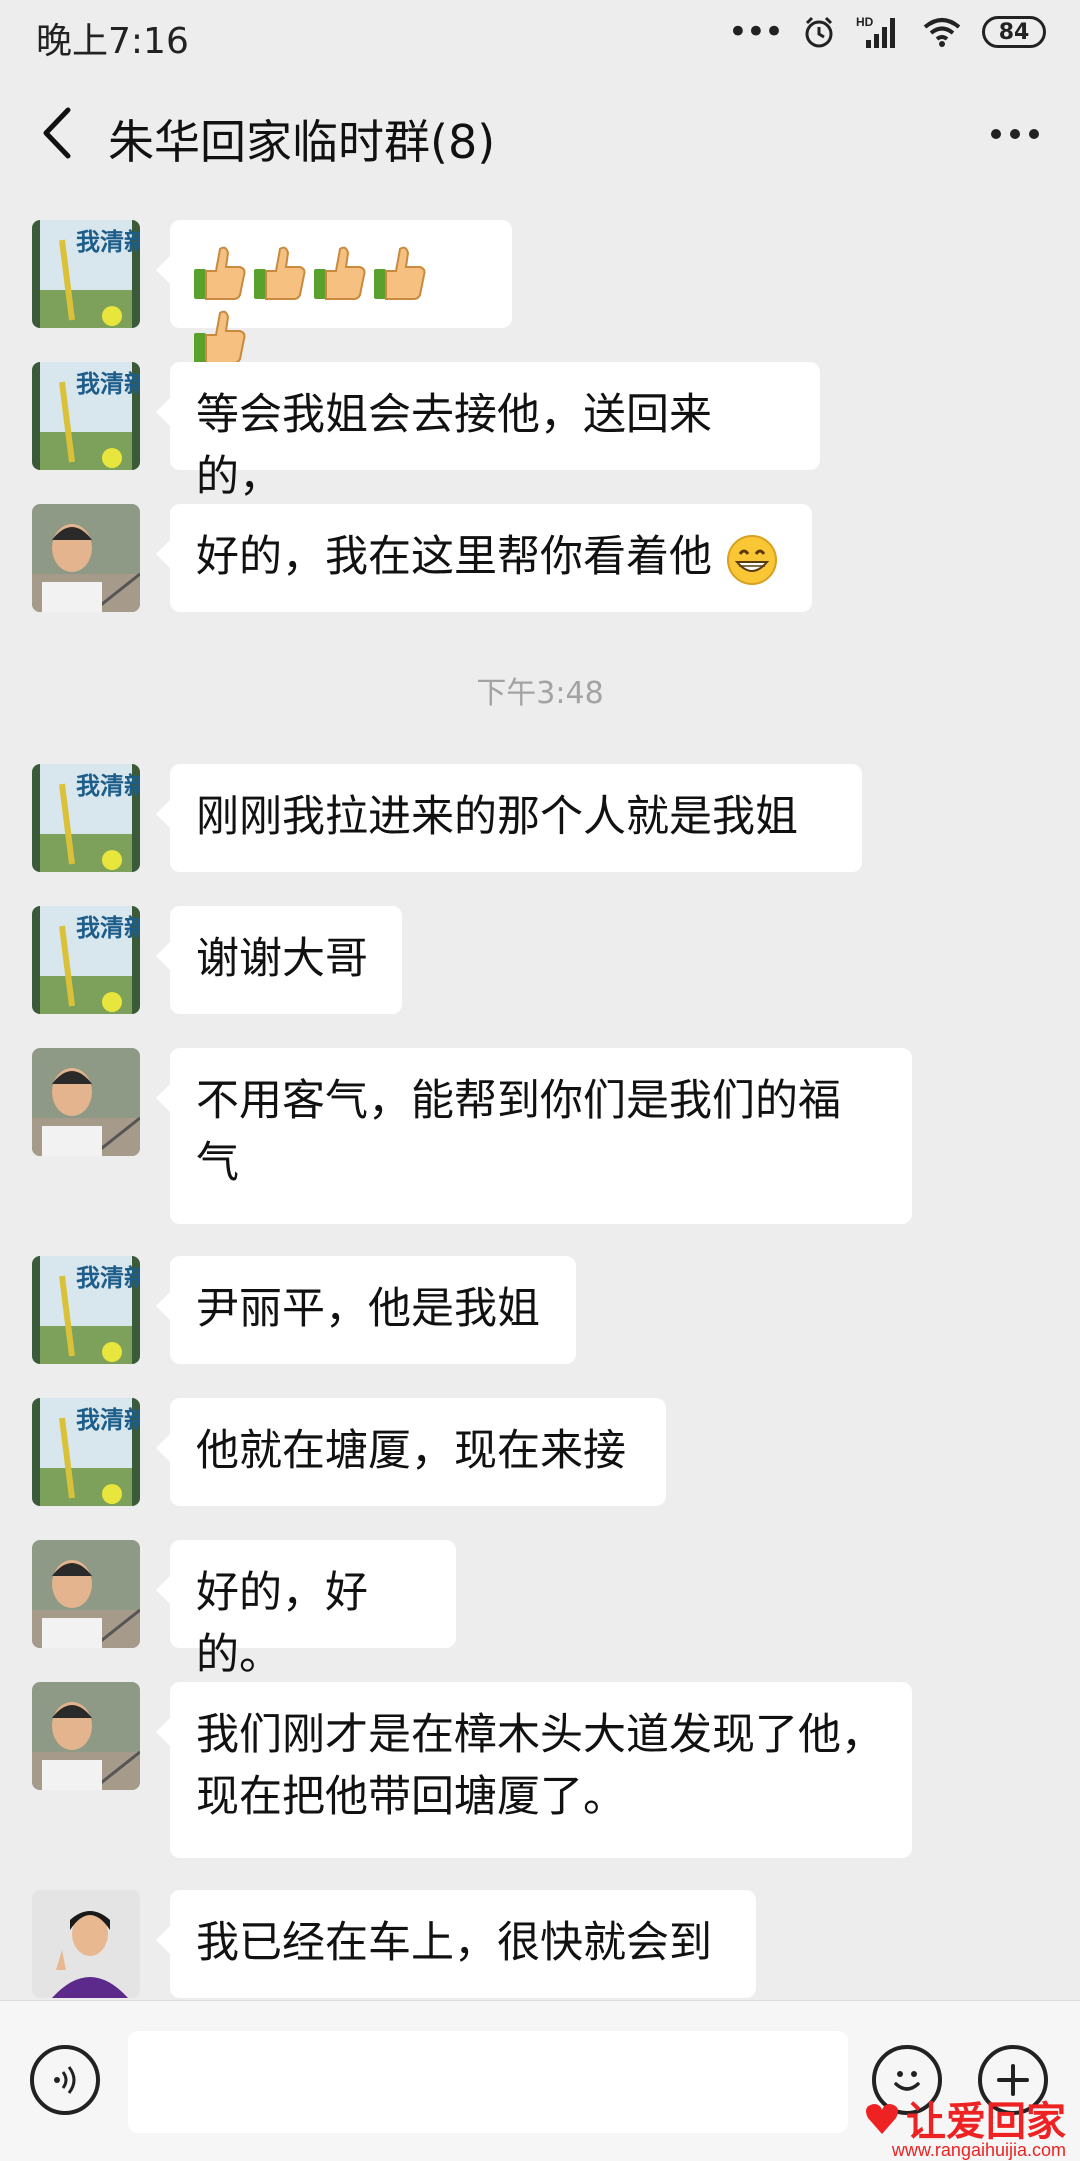  I want to click on voice-icon, so click(65, 2080).